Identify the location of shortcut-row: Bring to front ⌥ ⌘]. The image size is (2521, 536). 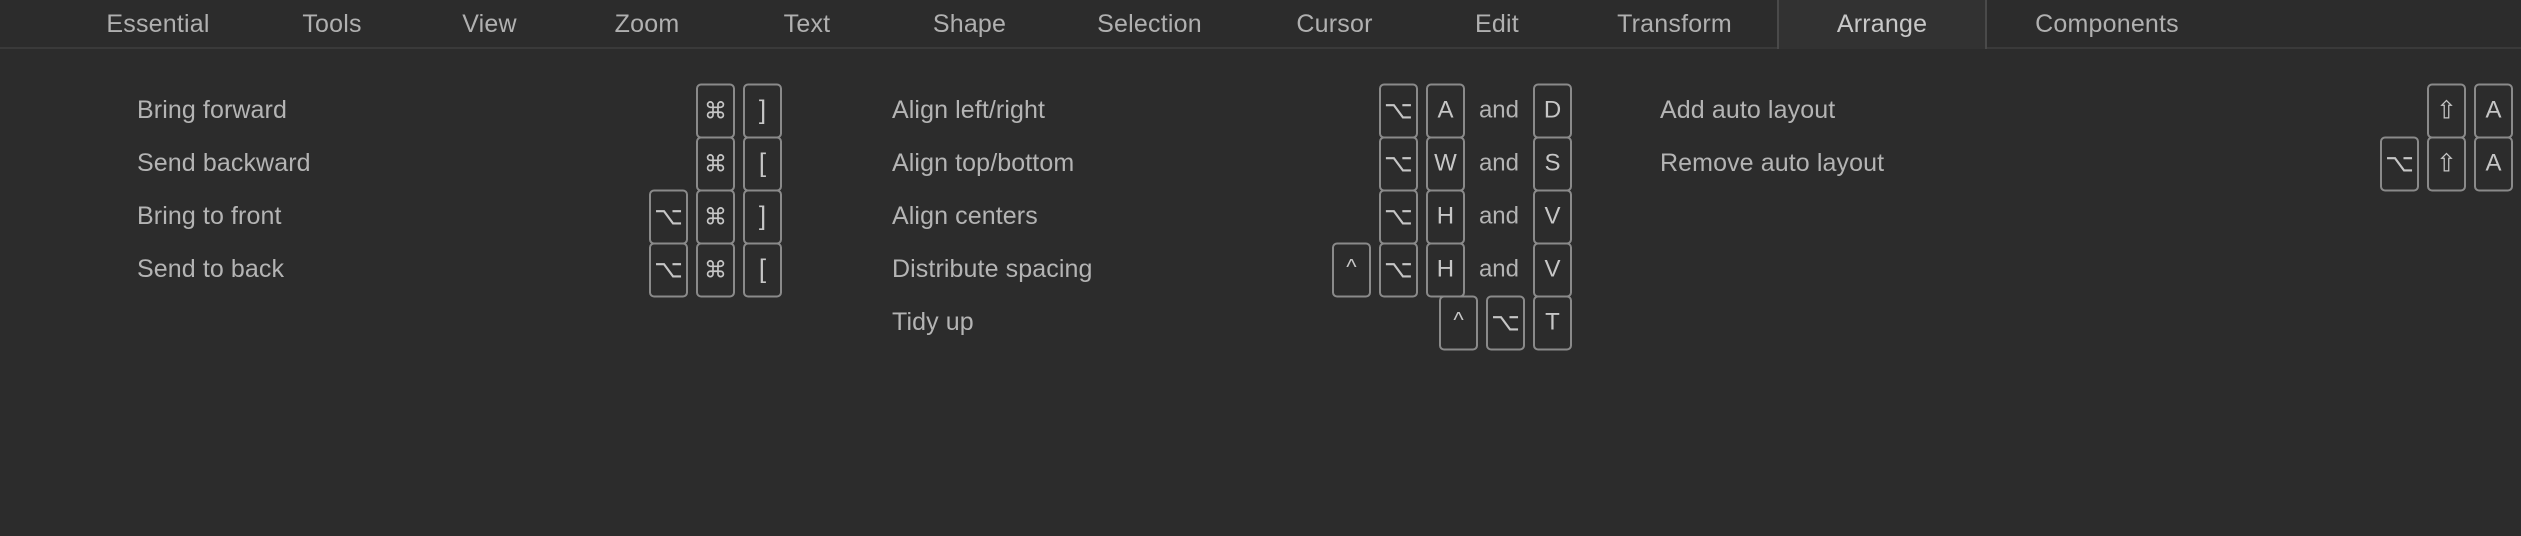
(459, 216).